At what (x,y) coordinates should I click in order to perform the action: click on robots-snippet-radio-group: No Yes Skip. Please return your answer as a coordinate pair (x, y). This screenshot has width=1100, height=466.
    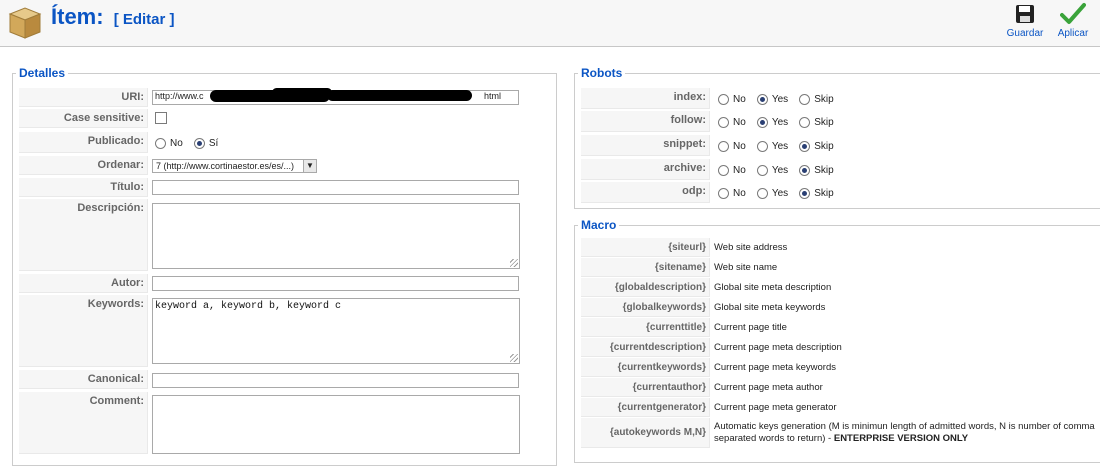
    Looking at the image, I should click on (780, 146).